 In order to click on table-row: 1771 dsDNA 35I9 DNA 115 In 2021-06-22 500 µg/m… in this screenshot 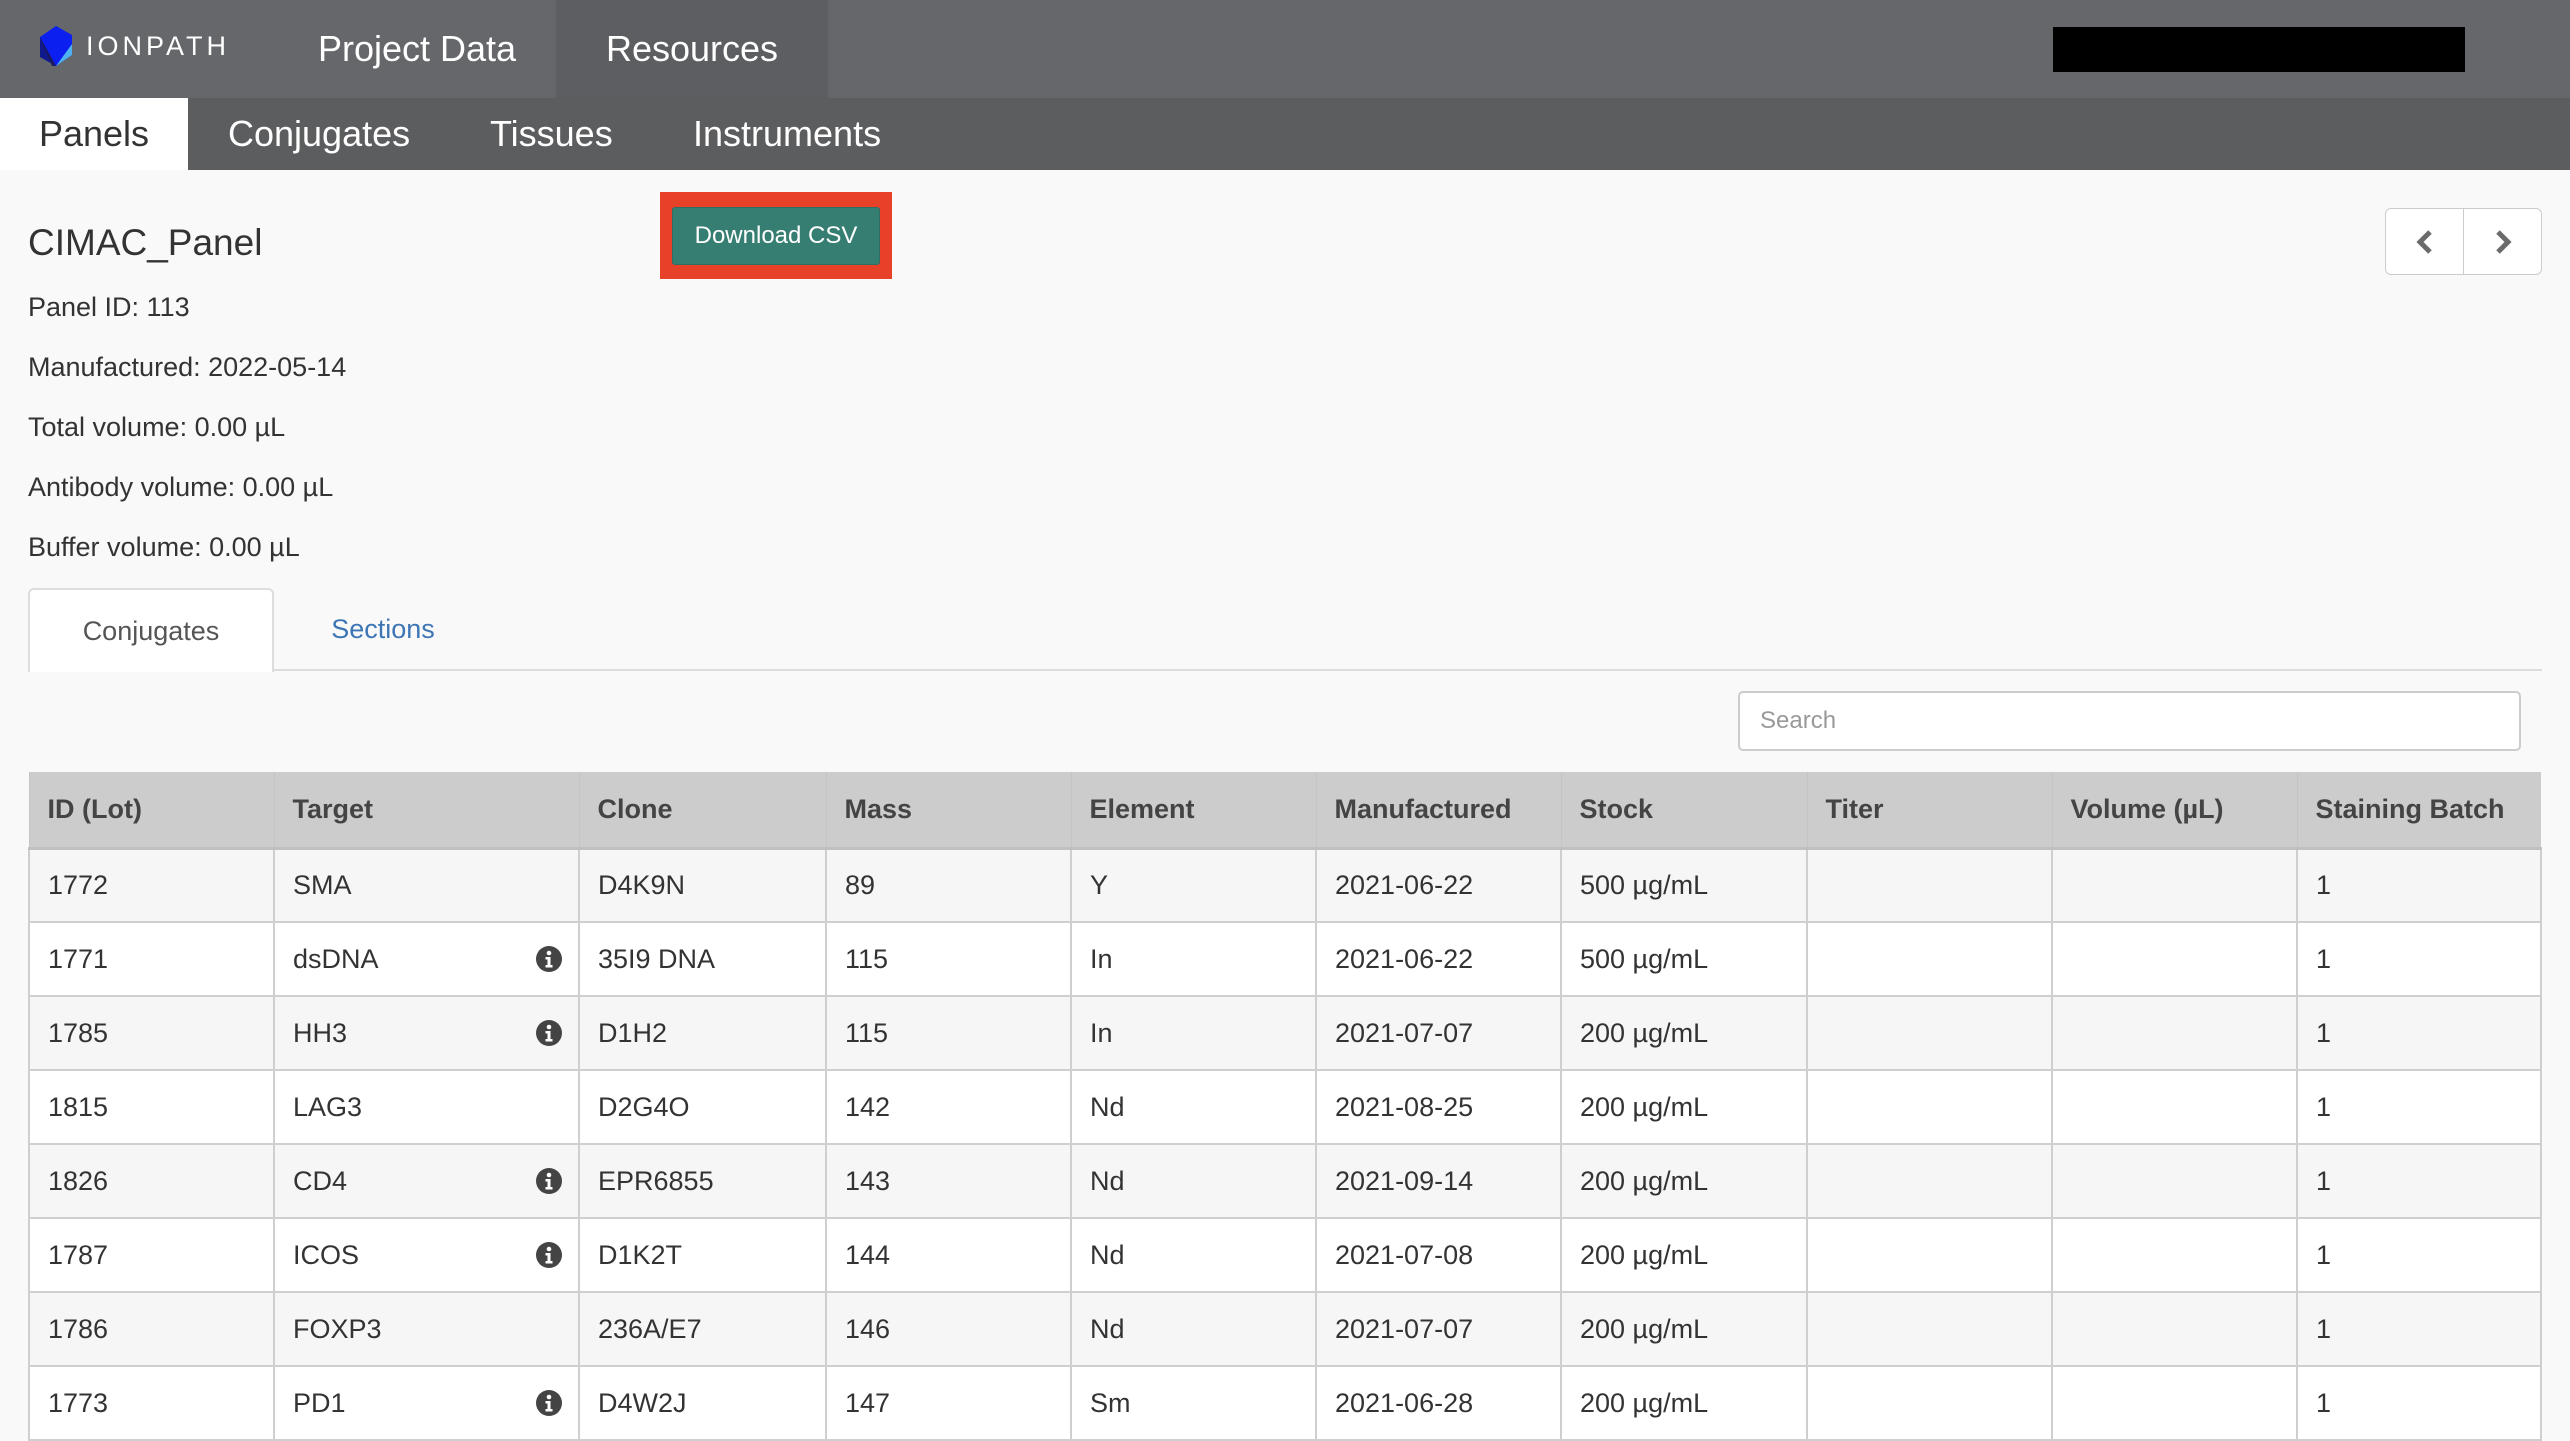, I will do `click(1285, 959)`.